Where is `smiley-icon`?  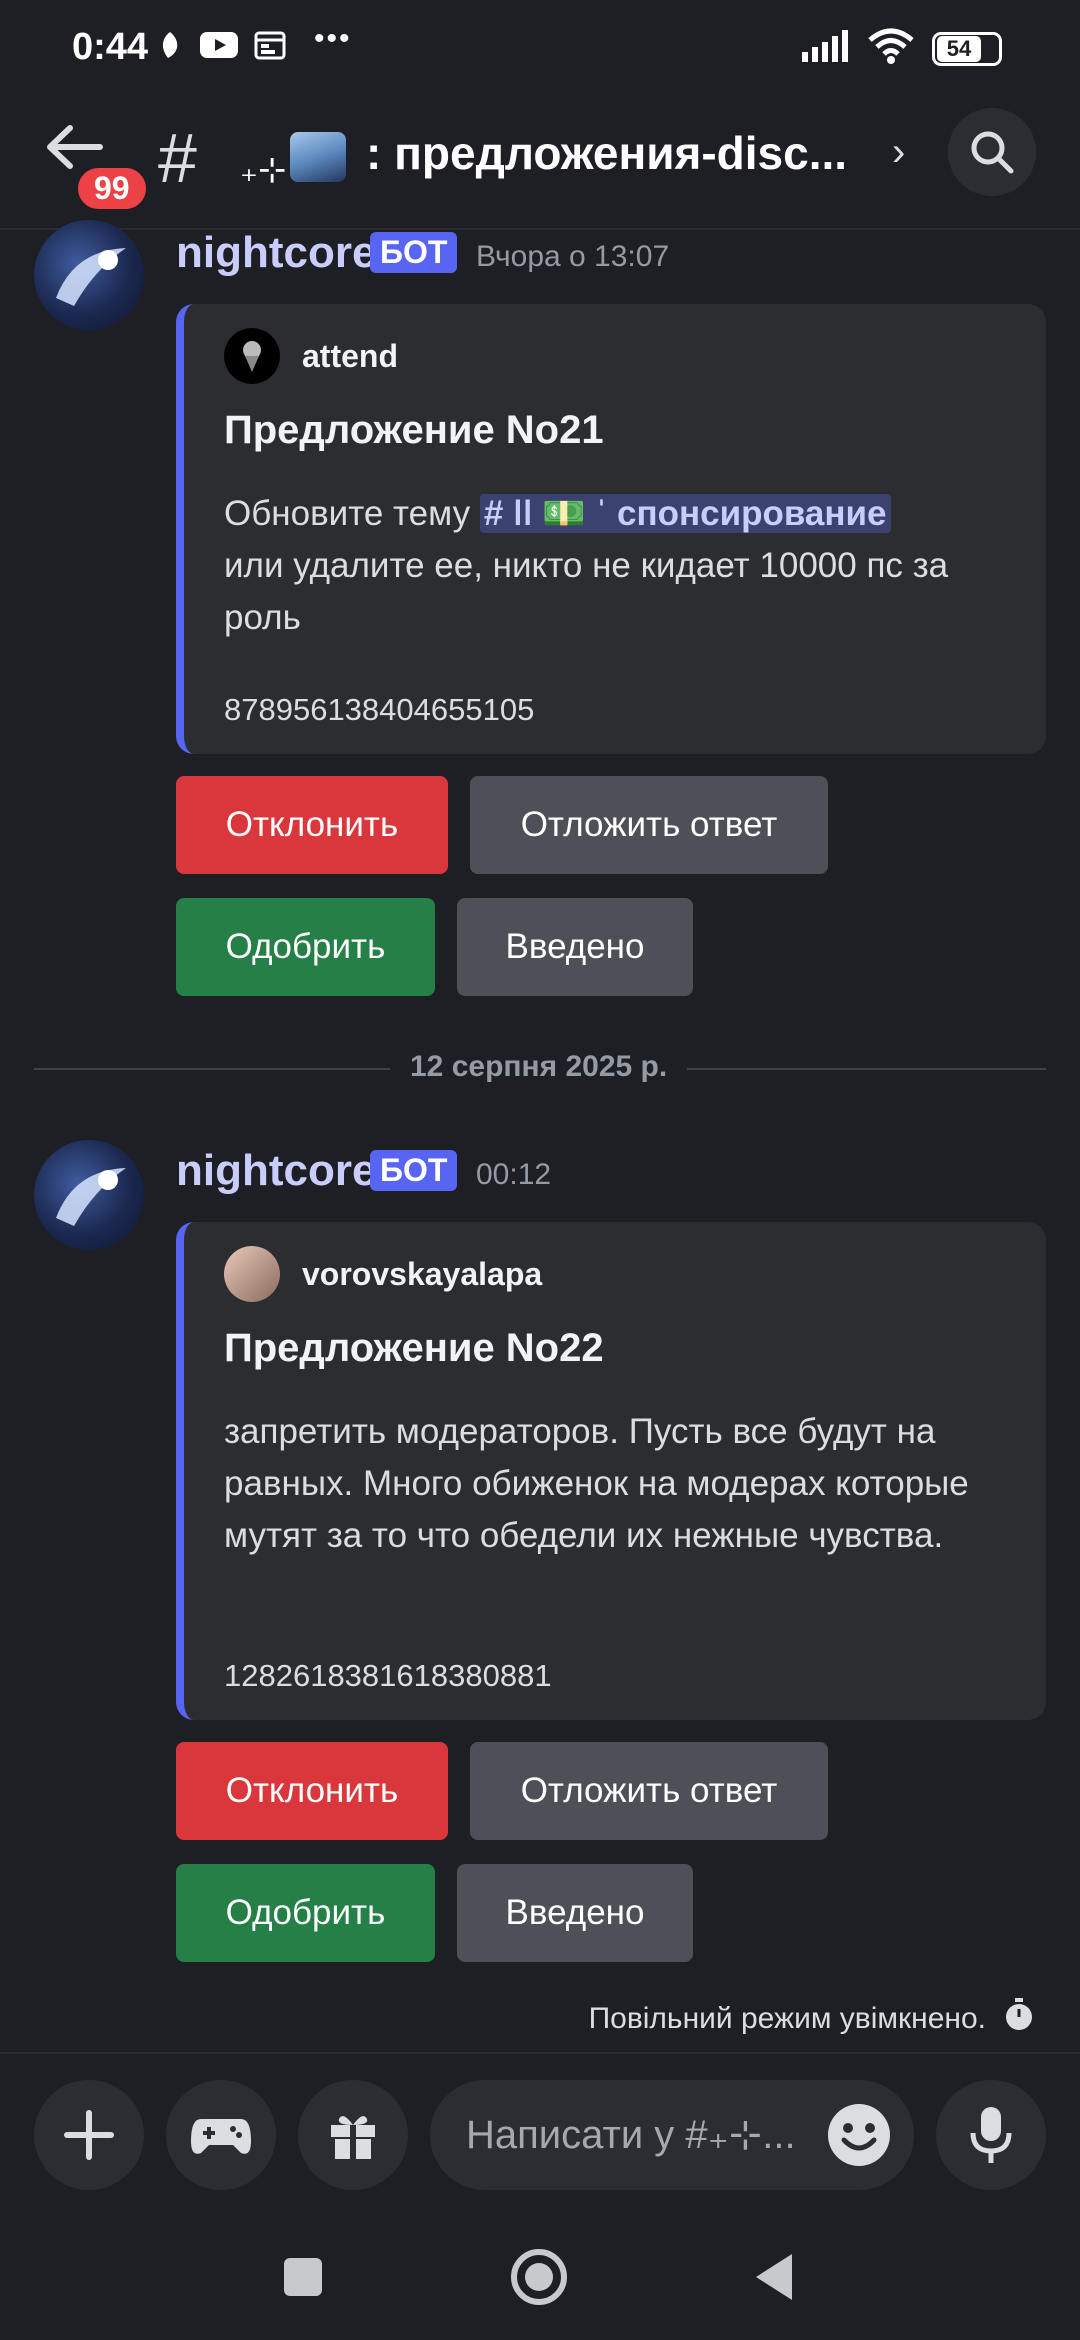 smiley-icon is located at coordinates (859, 2135).